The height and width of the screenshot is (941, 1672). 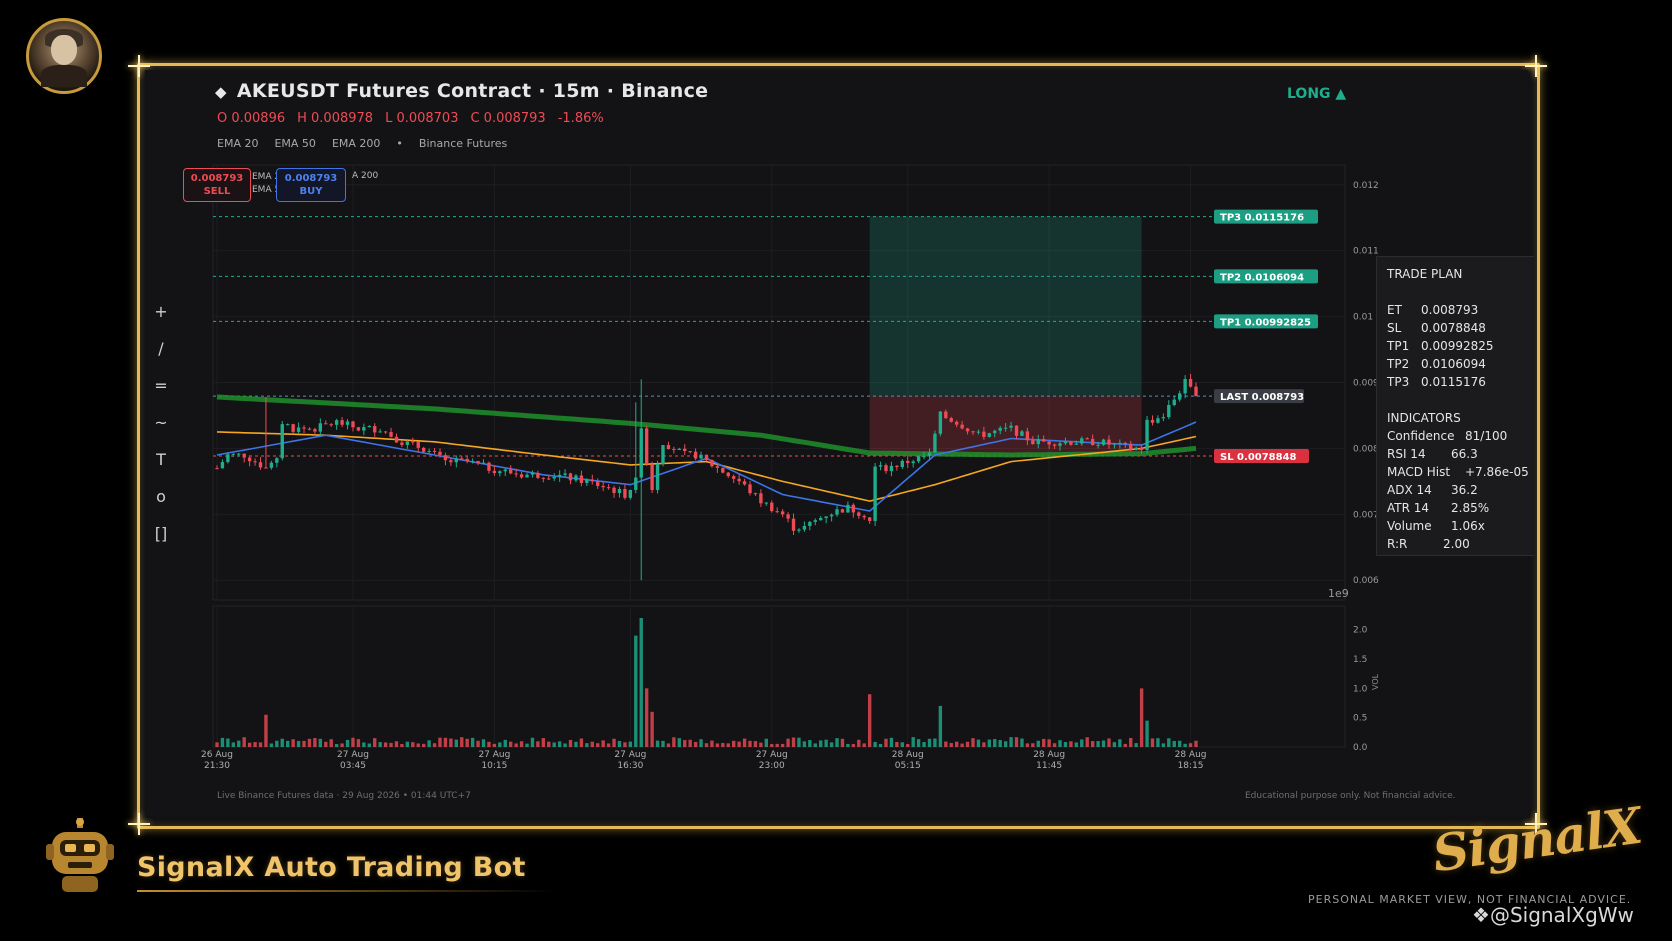 I want to click on scale-label: 1e9, so click(x=1338, y=593).